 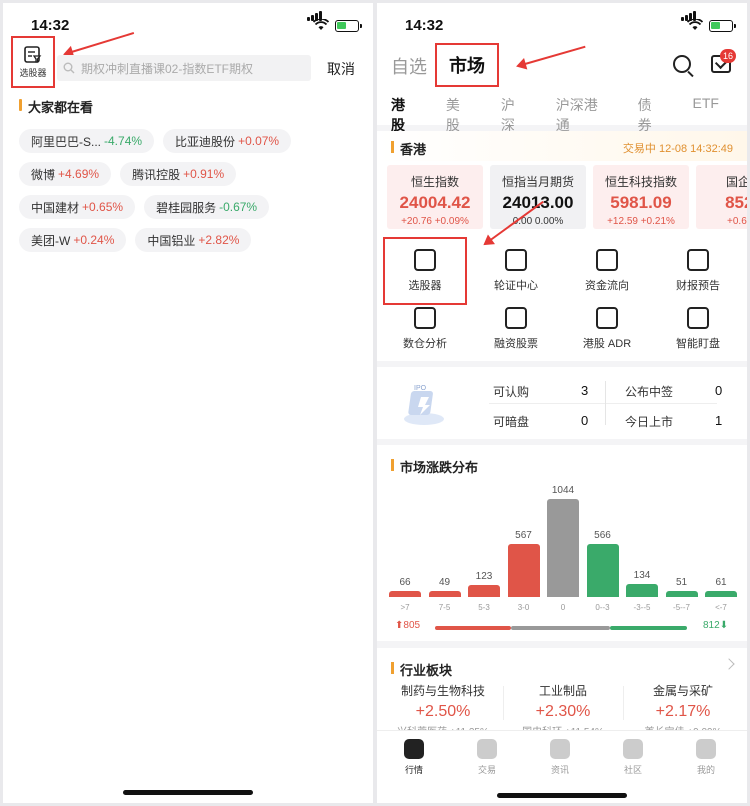 What do you see at coordinates (204, 174) in the screenshot?
I see `chip-change: +0.91%` at bounding box center [204, 174].